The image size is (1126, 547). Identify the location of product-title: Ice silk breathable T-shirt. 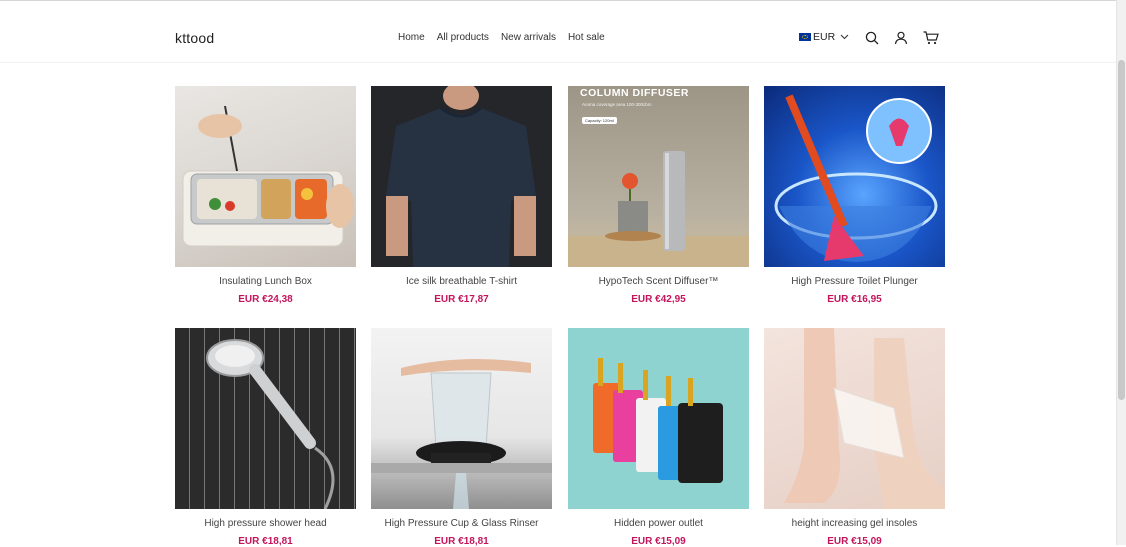
(461, 281).